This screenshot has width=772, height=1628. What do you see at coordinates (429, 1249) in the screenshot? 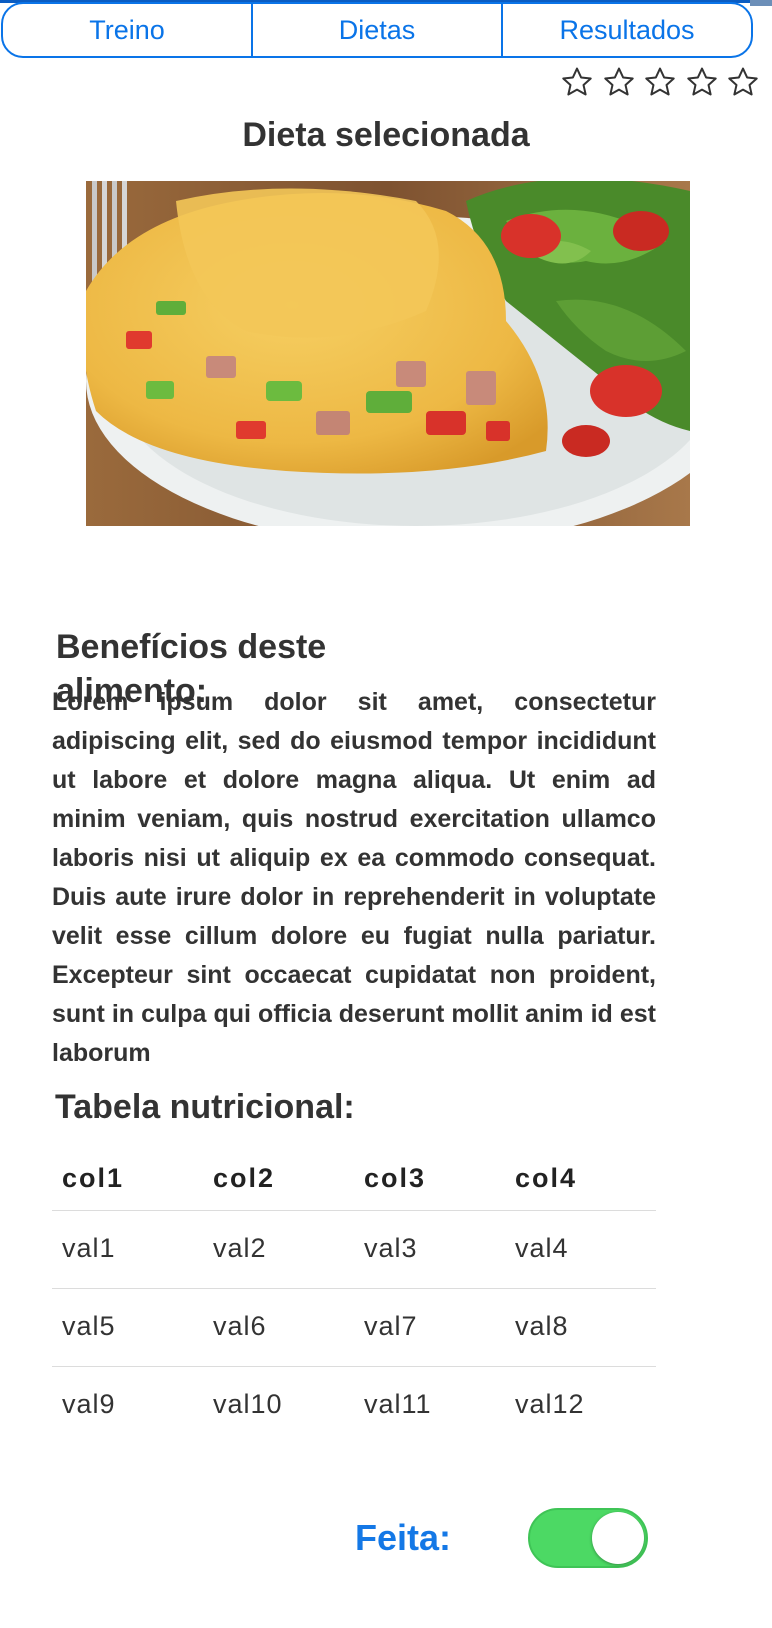
I see `table-cell: val3` at bounding box center [429, 1249].